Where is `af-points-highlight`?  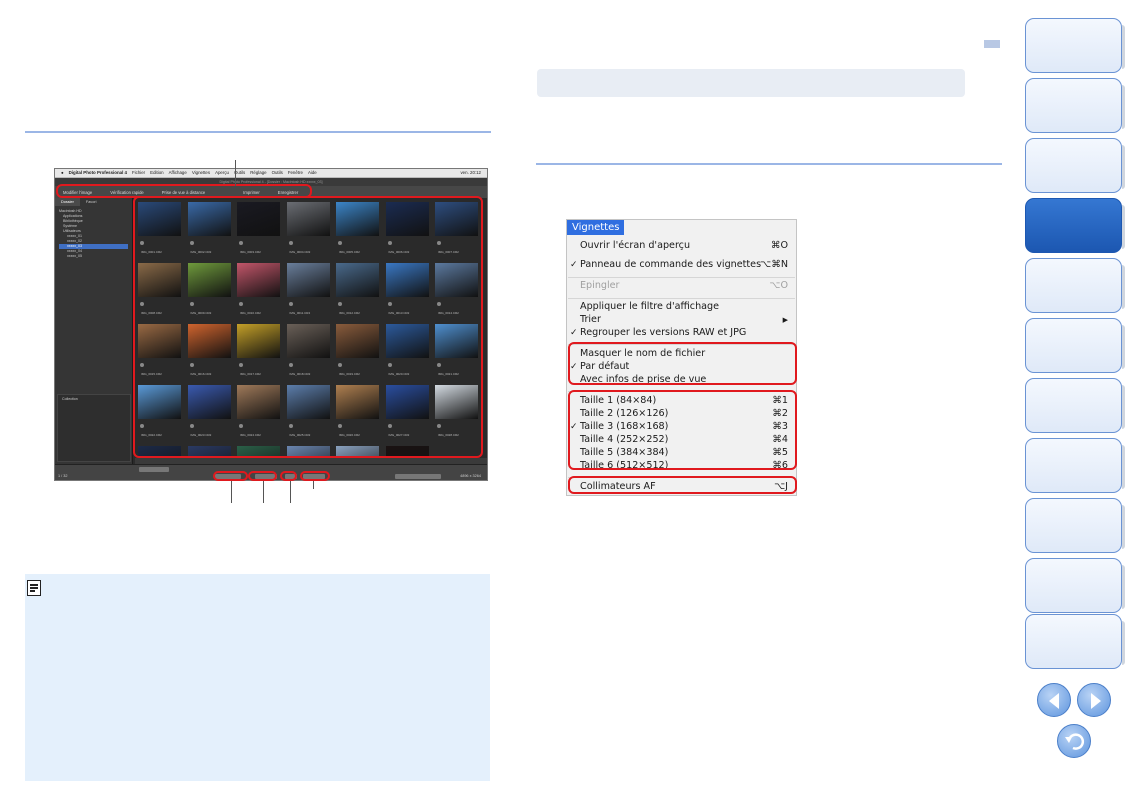
af-points-highlight is located at coordinates (682, 485).